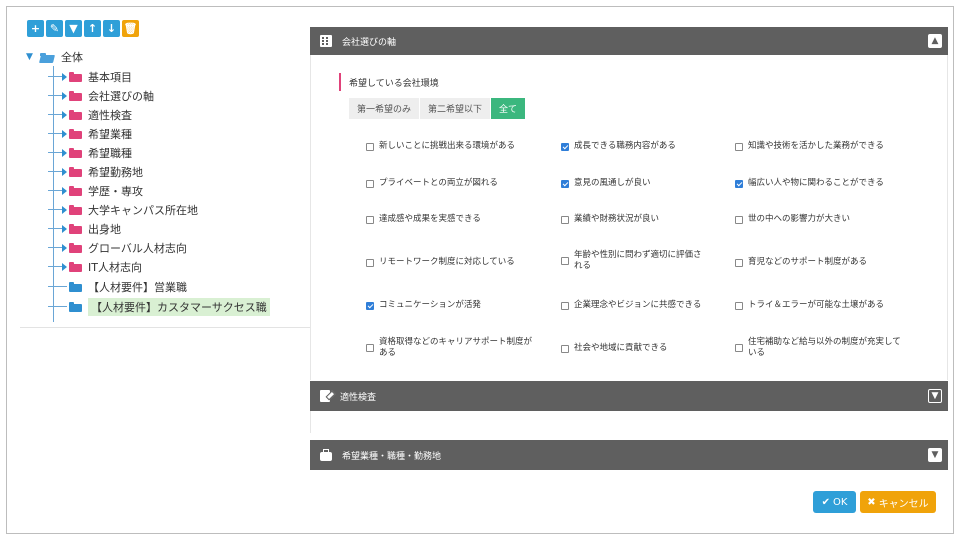  What do you see at coordinates (179, 306) in the screenshot?
I see `tree-node-label: 【人材要件】カスタマーサクセス職` at bounding box center [179, 306].